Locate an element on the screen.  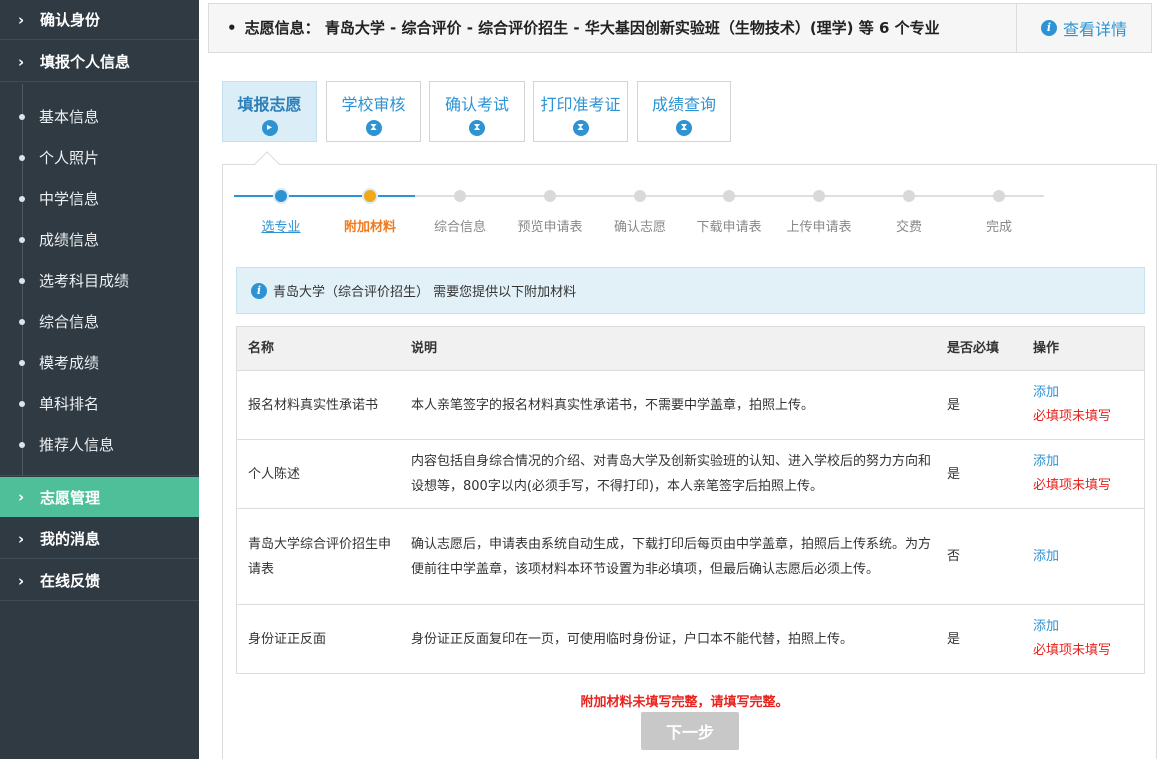
notice-text: 青岛大学（综合评价招生） 需要您提供以下附加材料 is located at coordinates (425, 292).